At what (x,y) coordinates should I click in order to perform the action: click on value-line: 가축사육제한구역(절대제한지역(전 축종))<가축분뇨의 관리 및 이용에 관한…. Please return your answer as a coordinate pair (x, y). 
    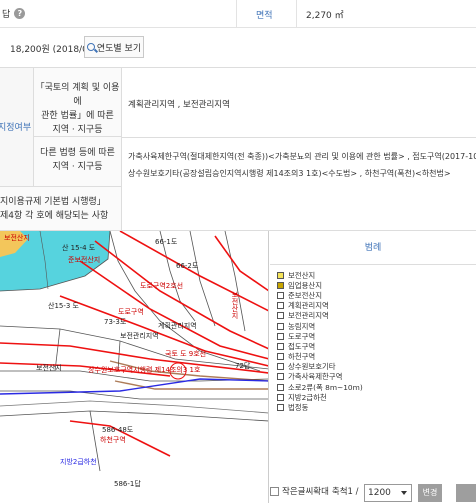
    Looking at the image, I should click on (302, 156).